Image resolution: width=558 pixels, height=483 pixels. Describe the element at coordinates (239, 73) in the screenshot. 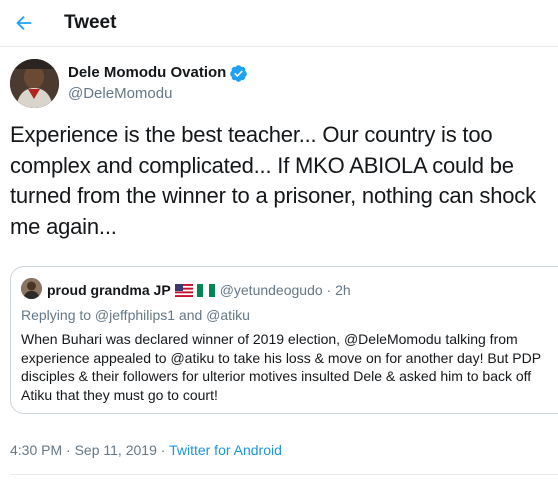

I see `verified-badge-icon` at that location.